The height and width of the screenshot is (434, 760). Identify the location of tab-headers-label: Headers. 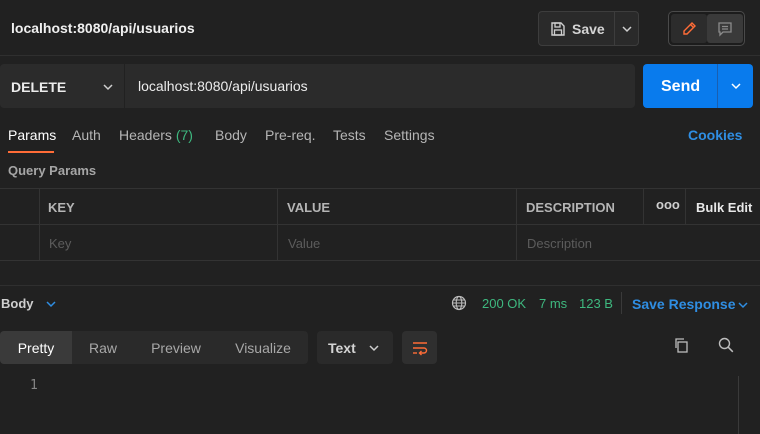
(145, 135).